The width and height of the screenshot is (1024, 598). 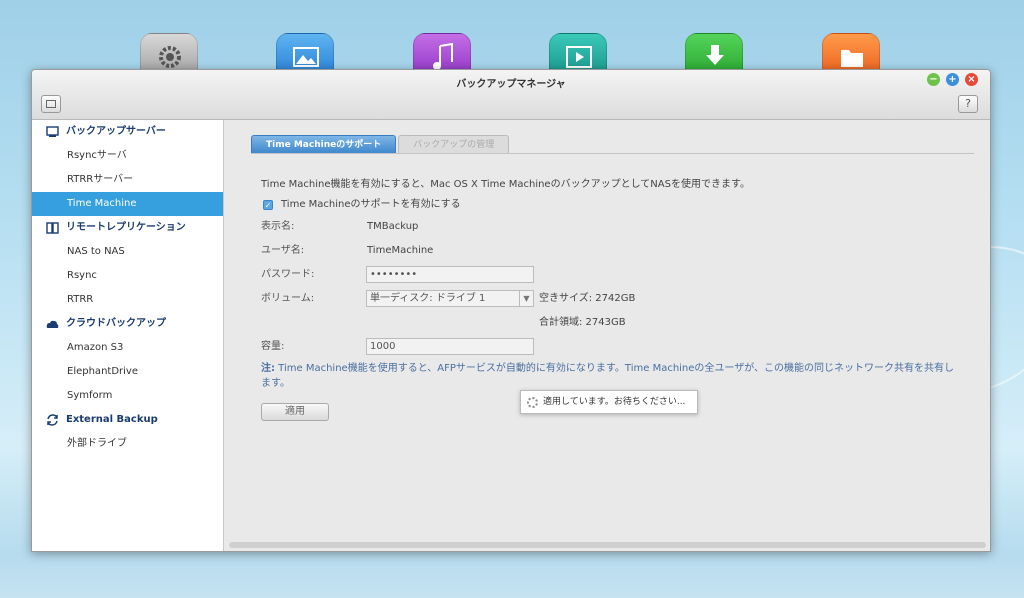 What do you see at coordinates (127, 396) in the screenshot?
I see `sidebar-item-symform: Symform` at bounding box center [127, 396].